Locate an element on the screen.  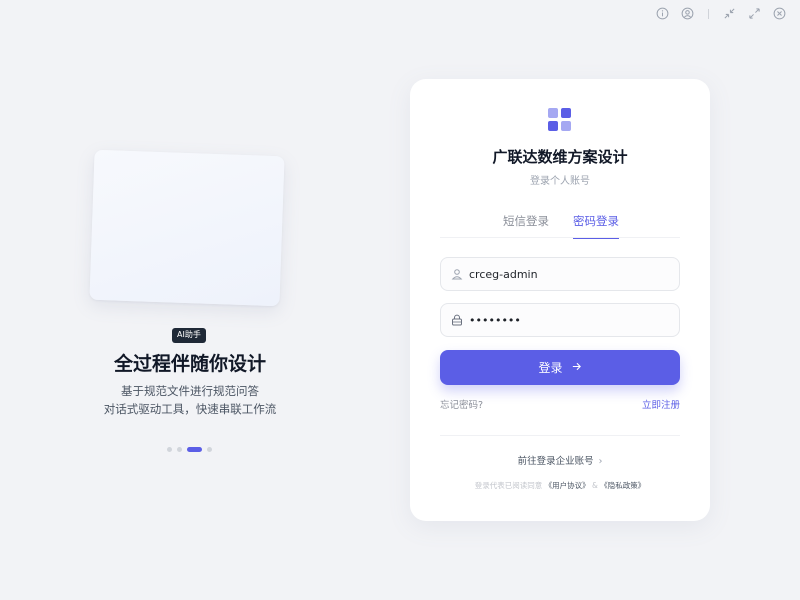
promo-subtitle-line1: 基于规范文件进行规范问答 is located at coordinates (190, 391).